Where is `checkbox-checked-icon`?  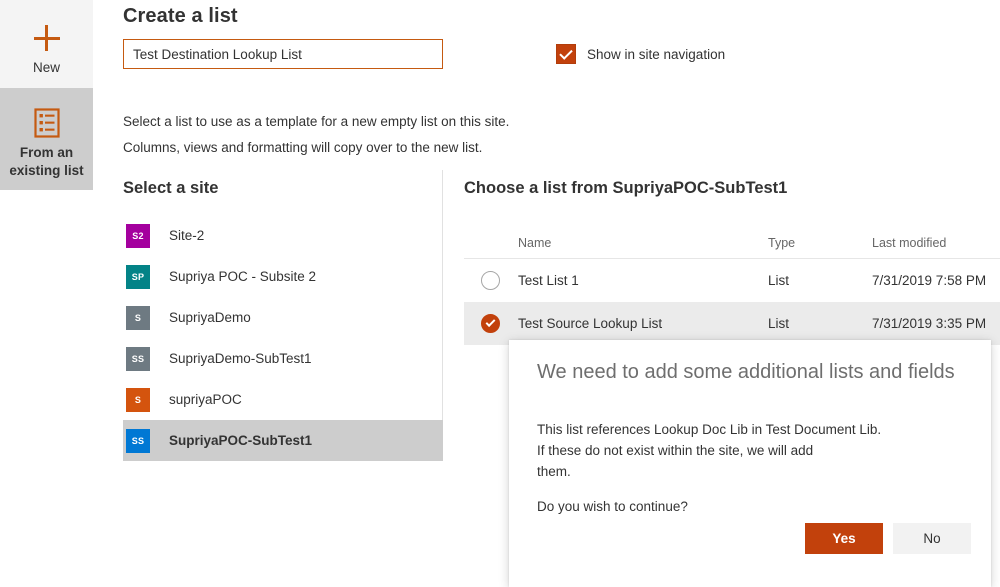 checkbox-checked-icon is located at coordinates (566, 54).